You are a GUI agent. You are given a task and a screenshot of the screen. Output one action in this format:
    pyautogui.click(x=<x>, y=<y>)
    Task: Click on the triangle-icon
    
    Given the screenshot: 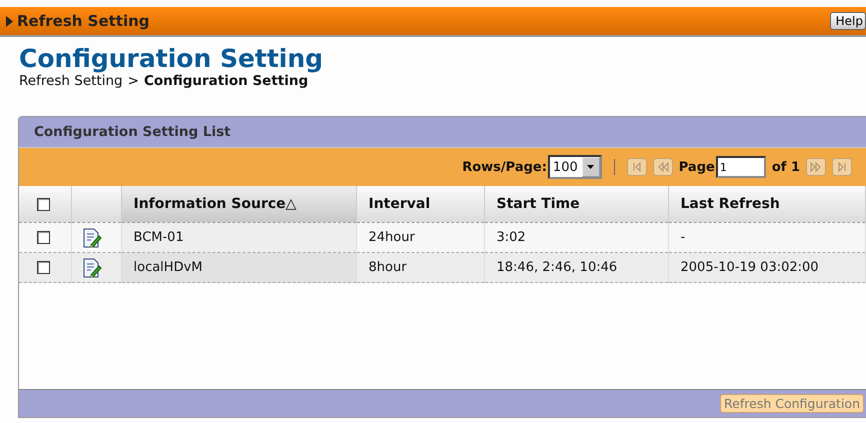 What is the action you would take?
    pyautogui.click(x=9, y=21)
    